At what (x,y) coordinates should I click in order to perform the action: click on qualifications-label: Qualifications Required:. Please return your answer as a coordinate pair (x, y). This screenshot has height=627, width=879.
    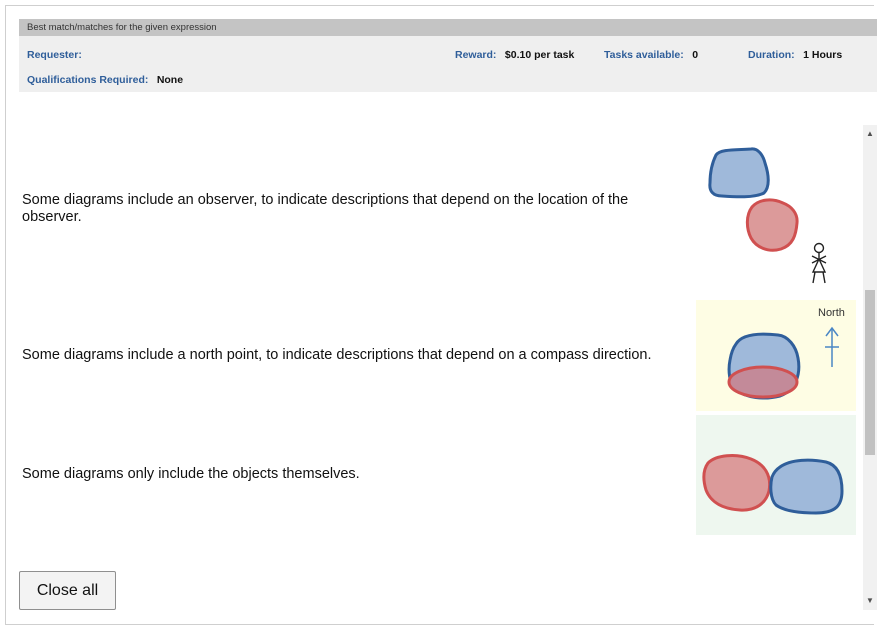
    Looking at the image, I should click on (88, 80).